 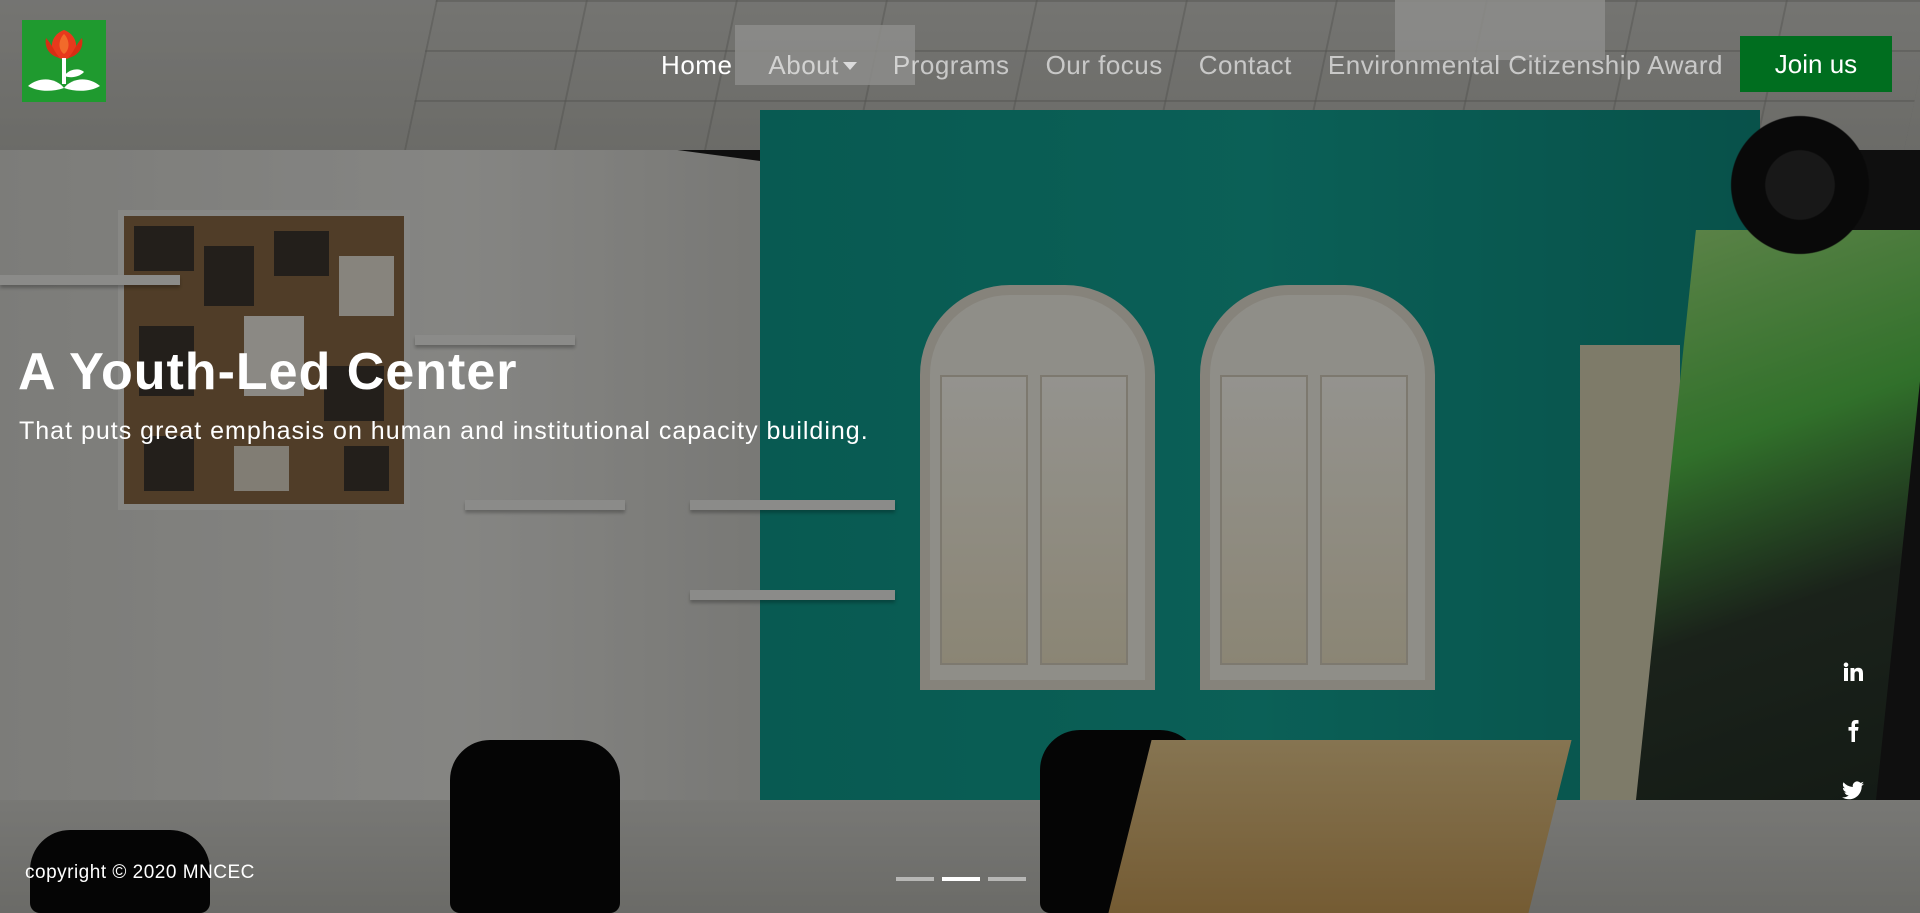 I want to click on nav-about-label: About, so click(x=803, y=64).